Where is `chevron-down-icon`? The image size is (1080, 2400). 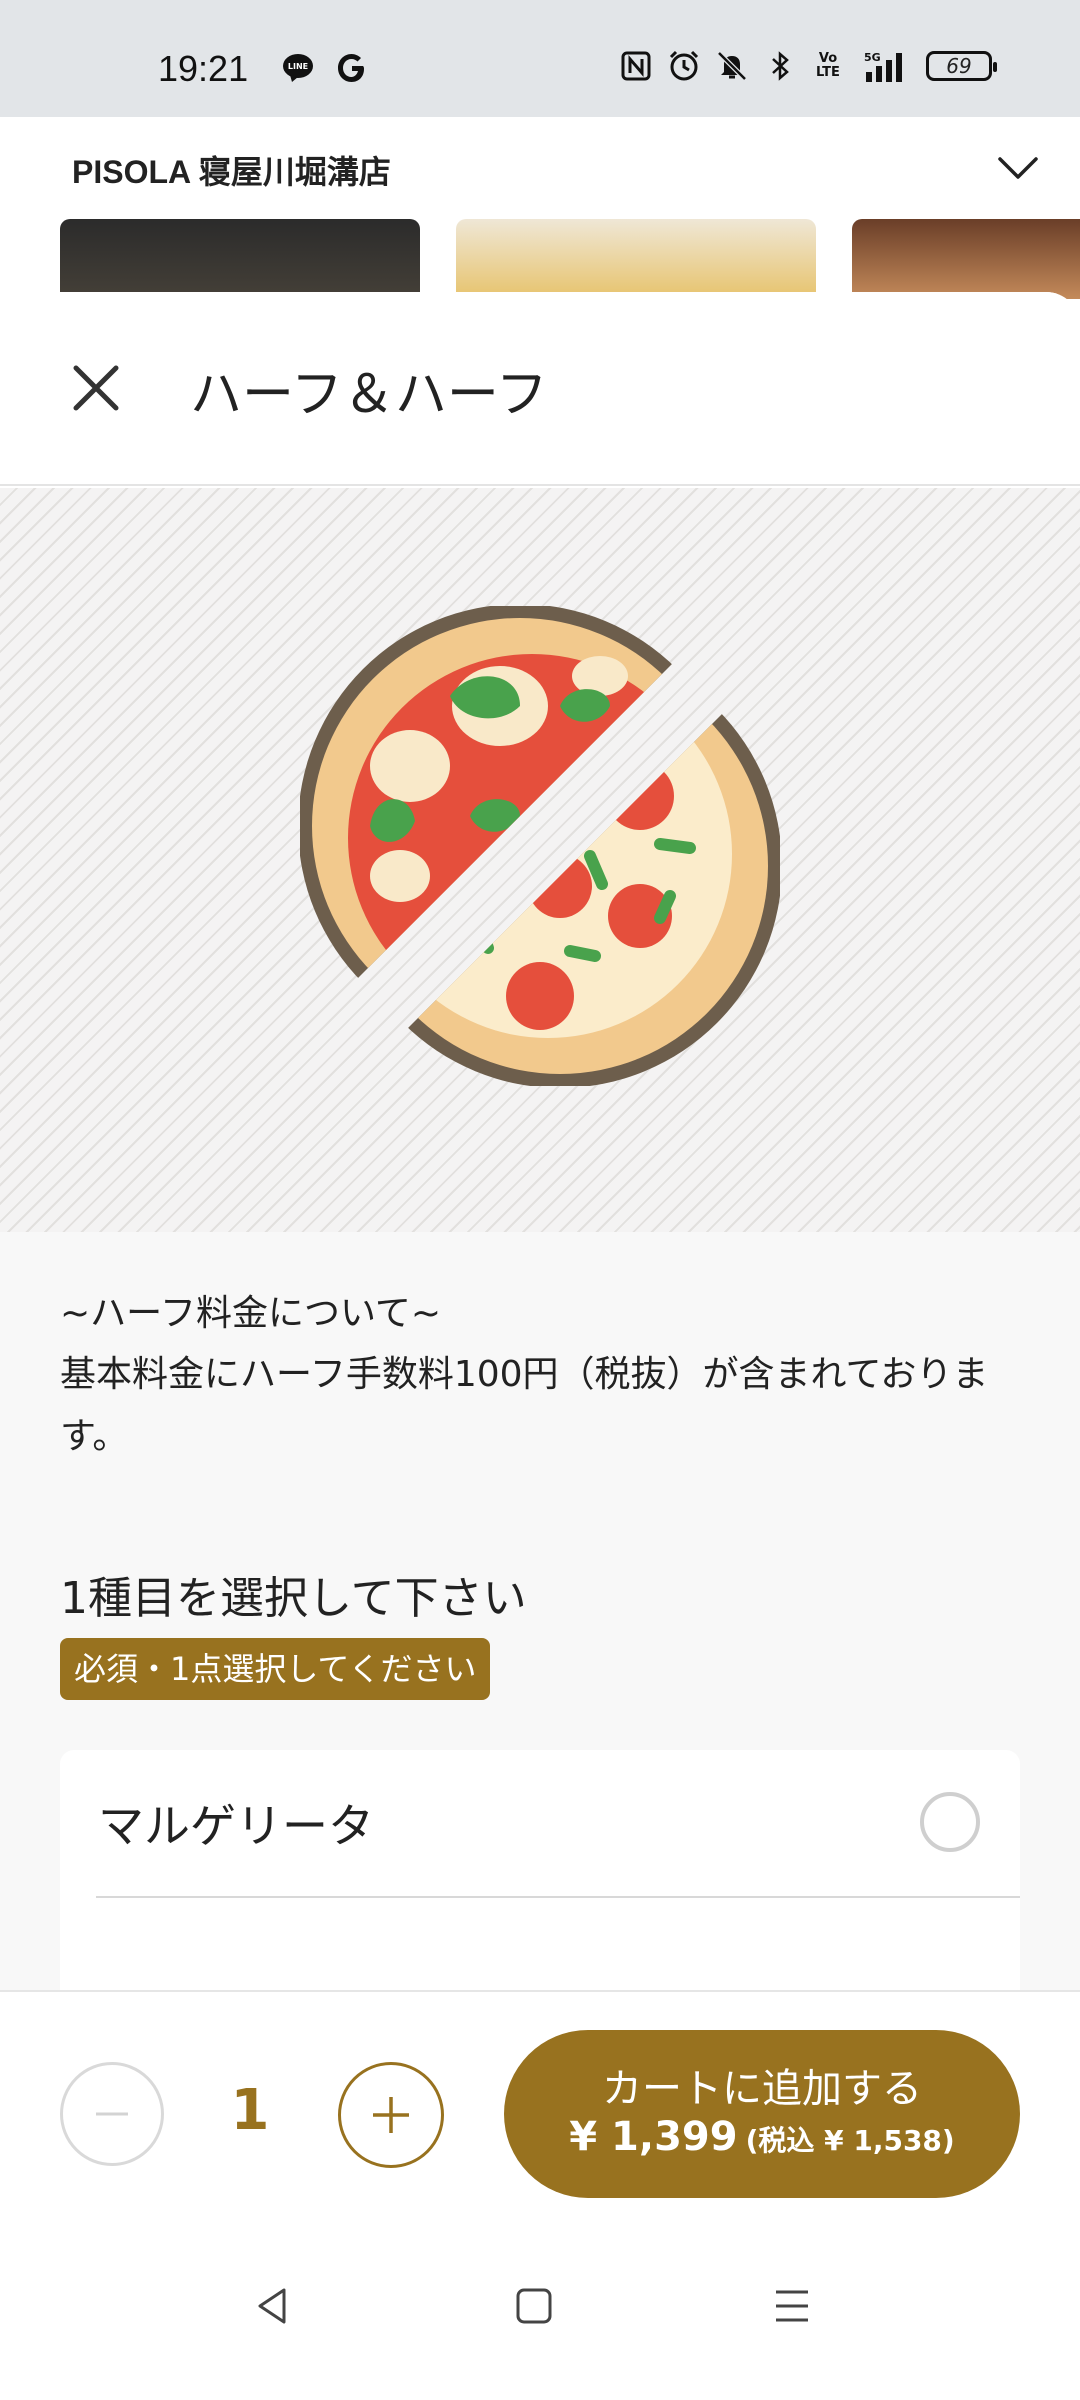
chevron-down-icon is located at coordinates (1018, 167).